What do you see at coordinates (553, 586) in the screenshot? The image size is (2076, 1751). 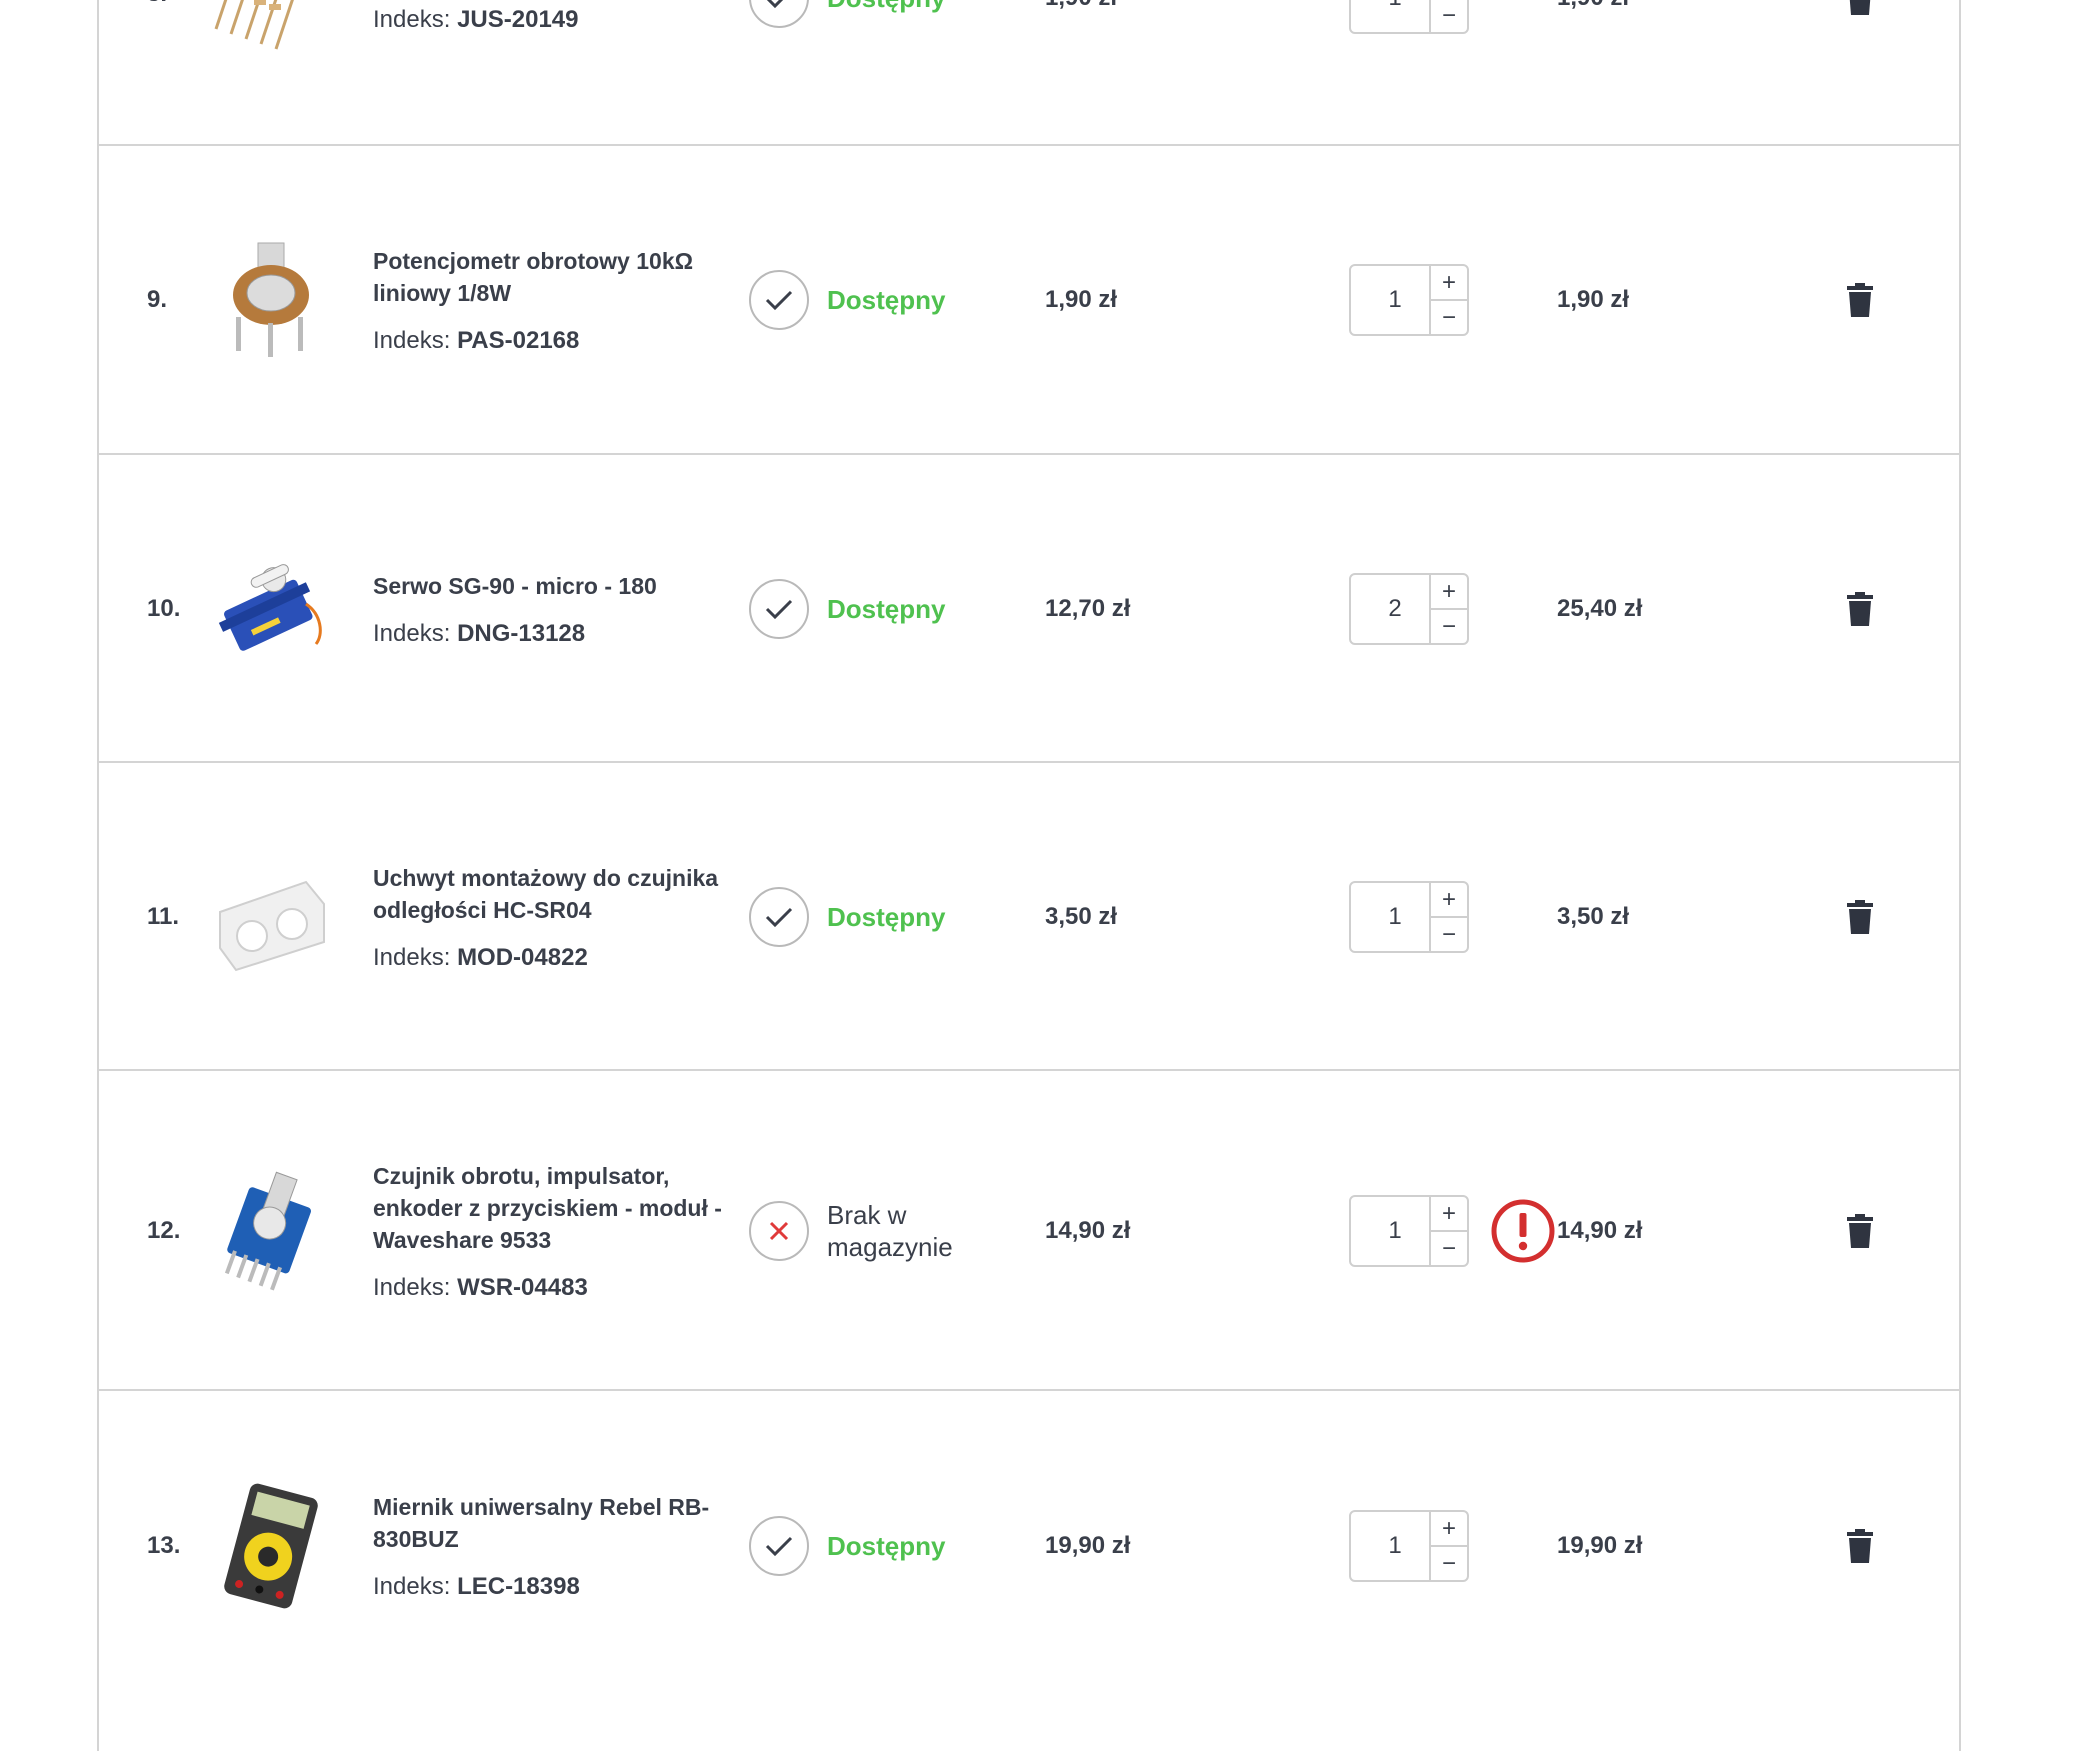 I see `product-name: Serwo SG-90 - micro - 180` at bounding box center [553, 586].